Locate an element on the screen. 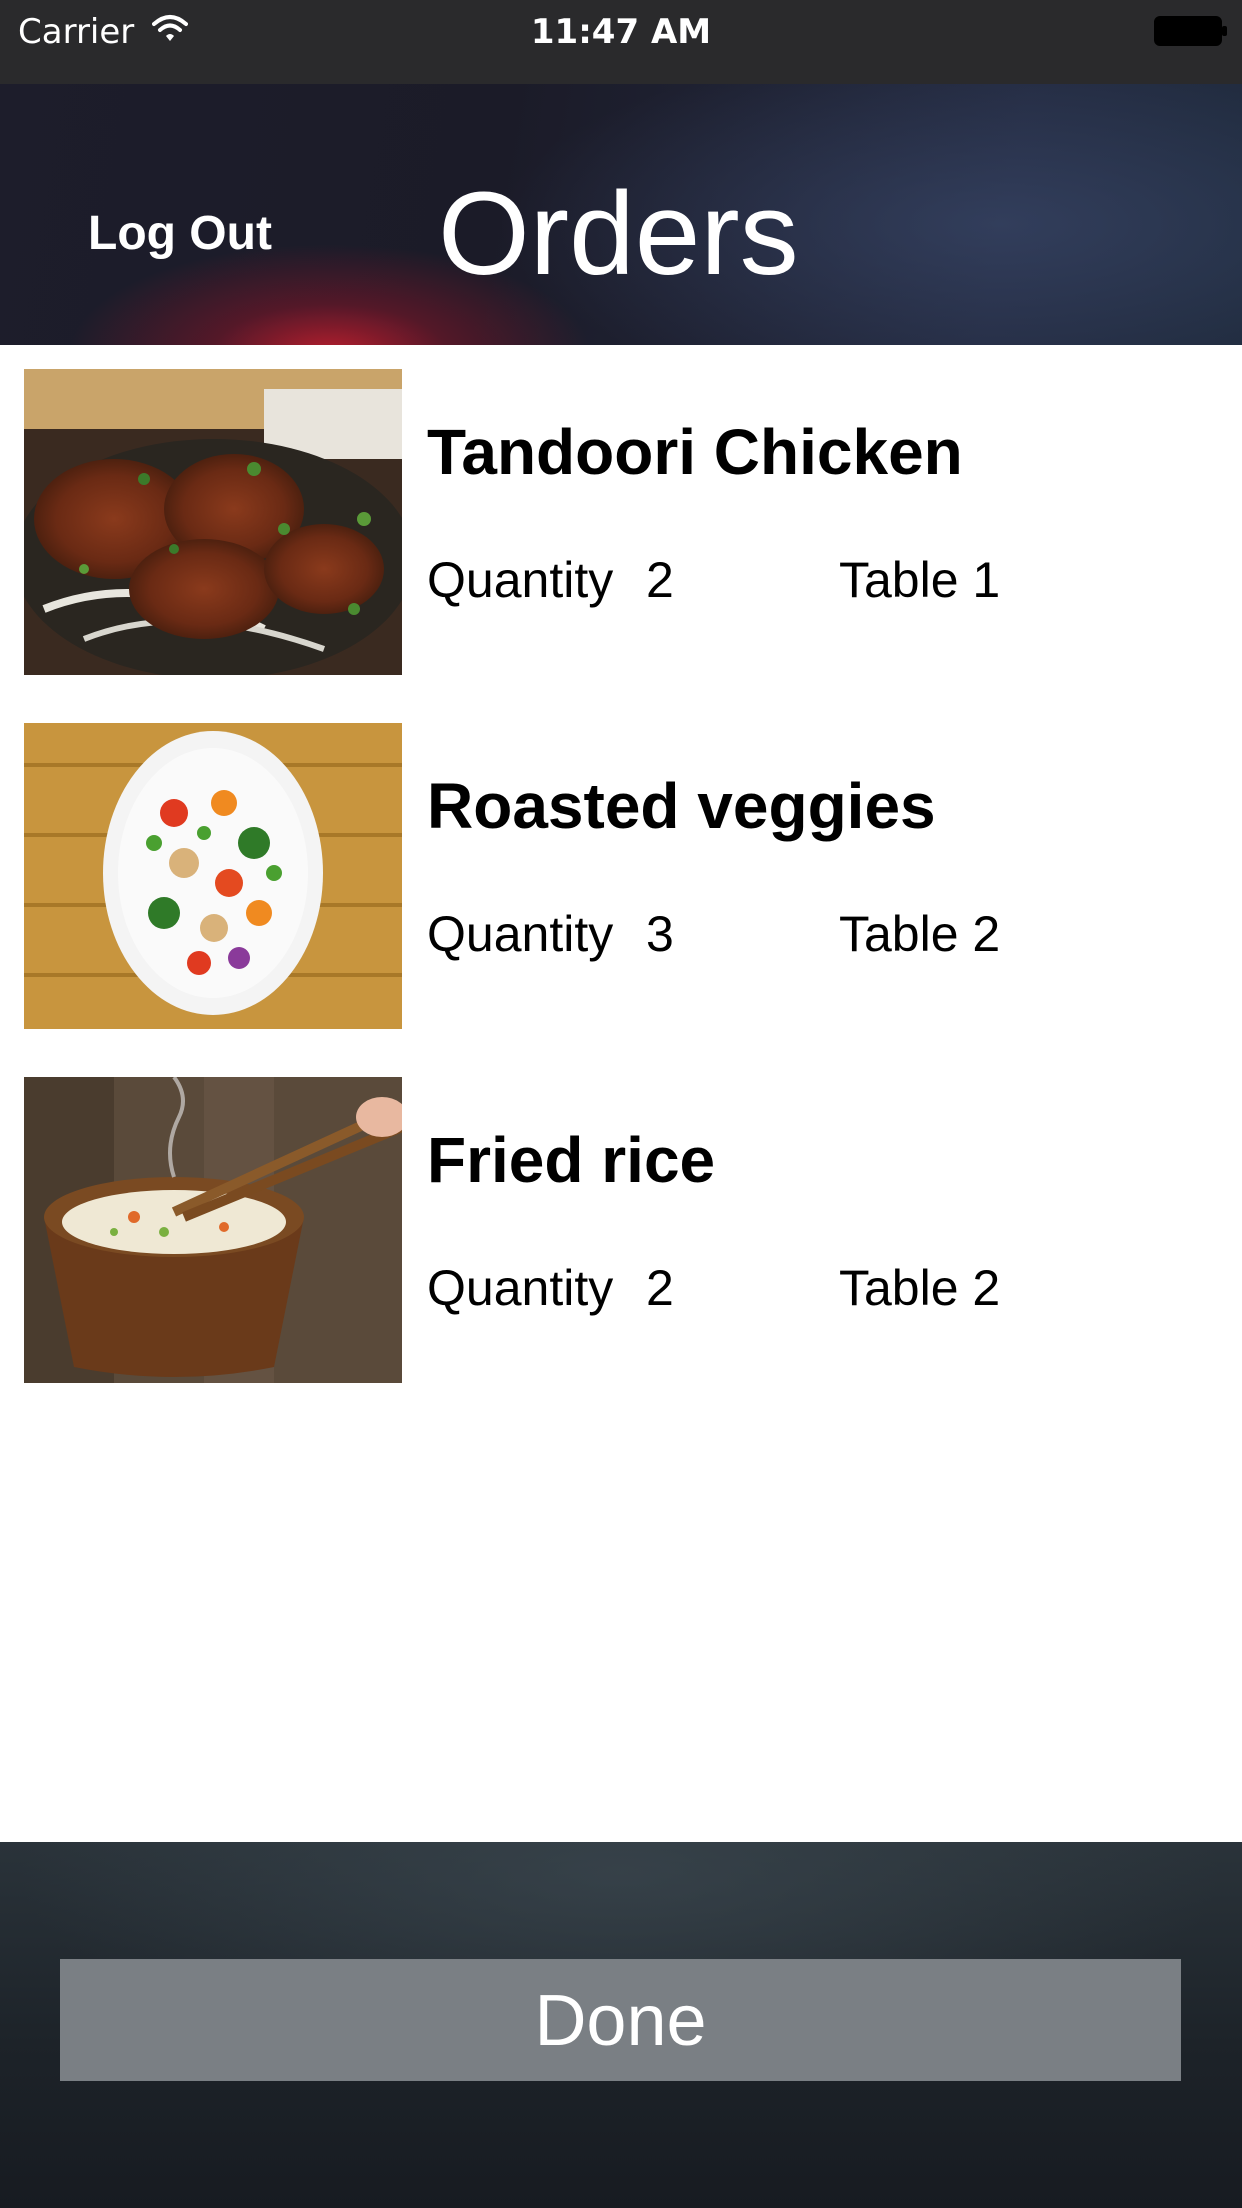  status-bar: Carrier 11:47 AM is located at coordinates (621, 42).